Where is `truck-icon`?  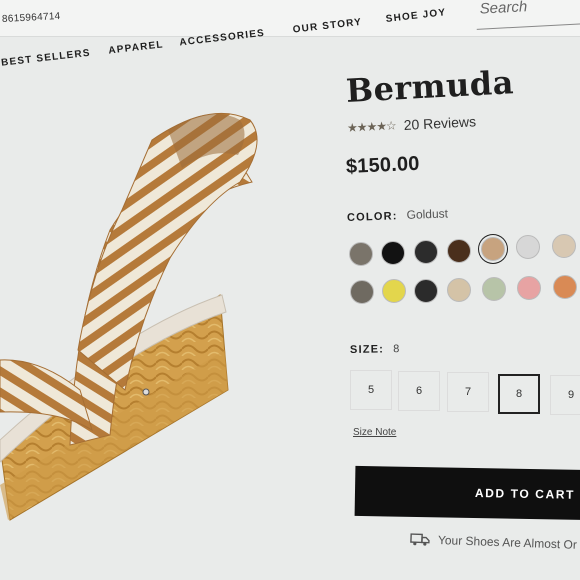
truck-icon is located at coordinates (420, 539).